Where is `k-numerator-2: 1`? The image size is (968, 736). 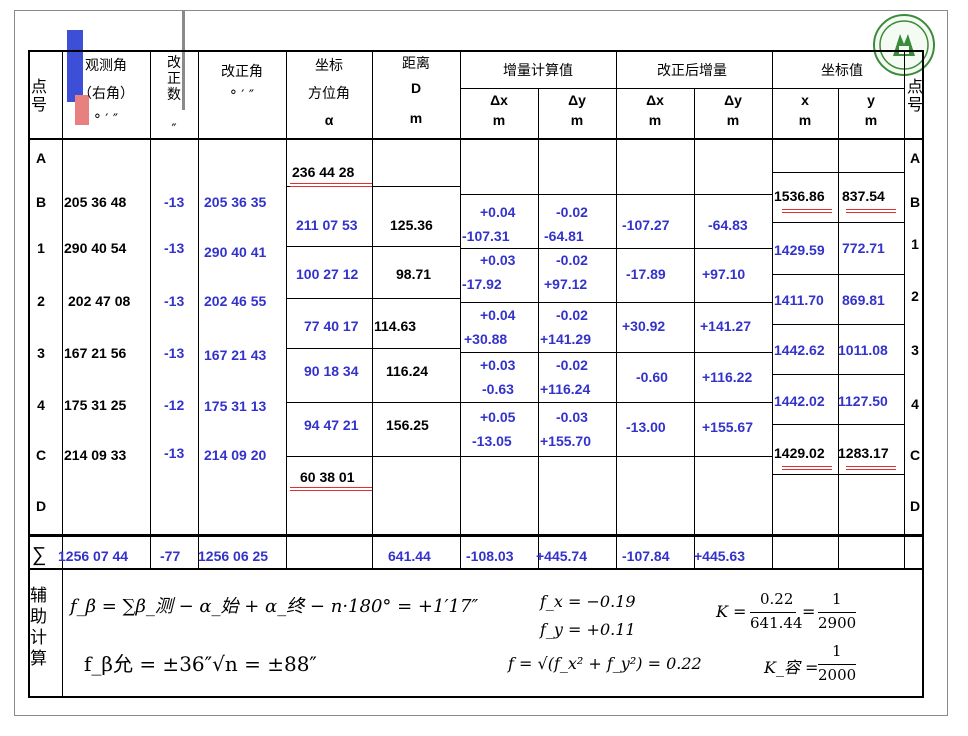 k-numerator-2: 1 is located at coordinates (837, 599).